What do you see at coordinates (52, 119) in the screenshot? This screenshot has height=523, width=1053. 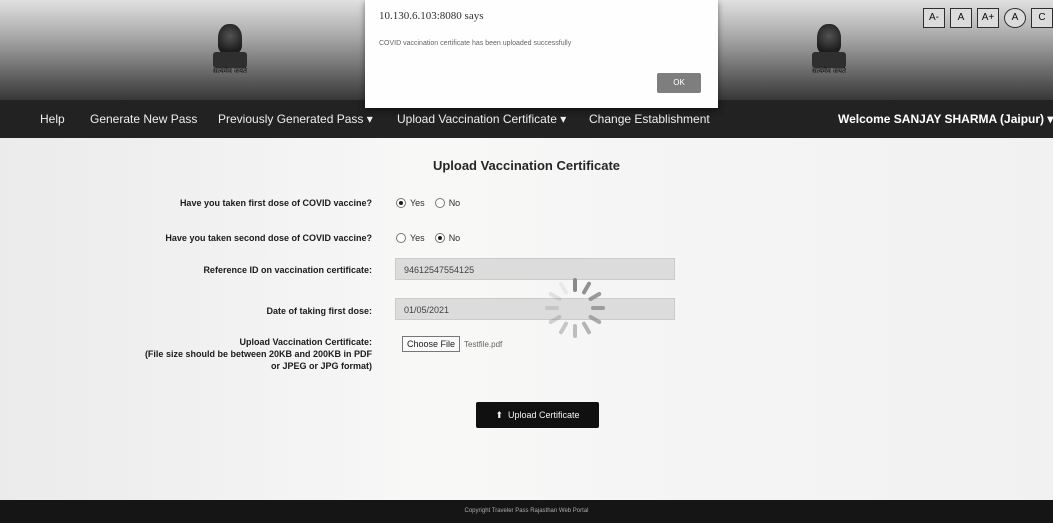 I see `nav-help: Help` at bounding box center [52, 119].